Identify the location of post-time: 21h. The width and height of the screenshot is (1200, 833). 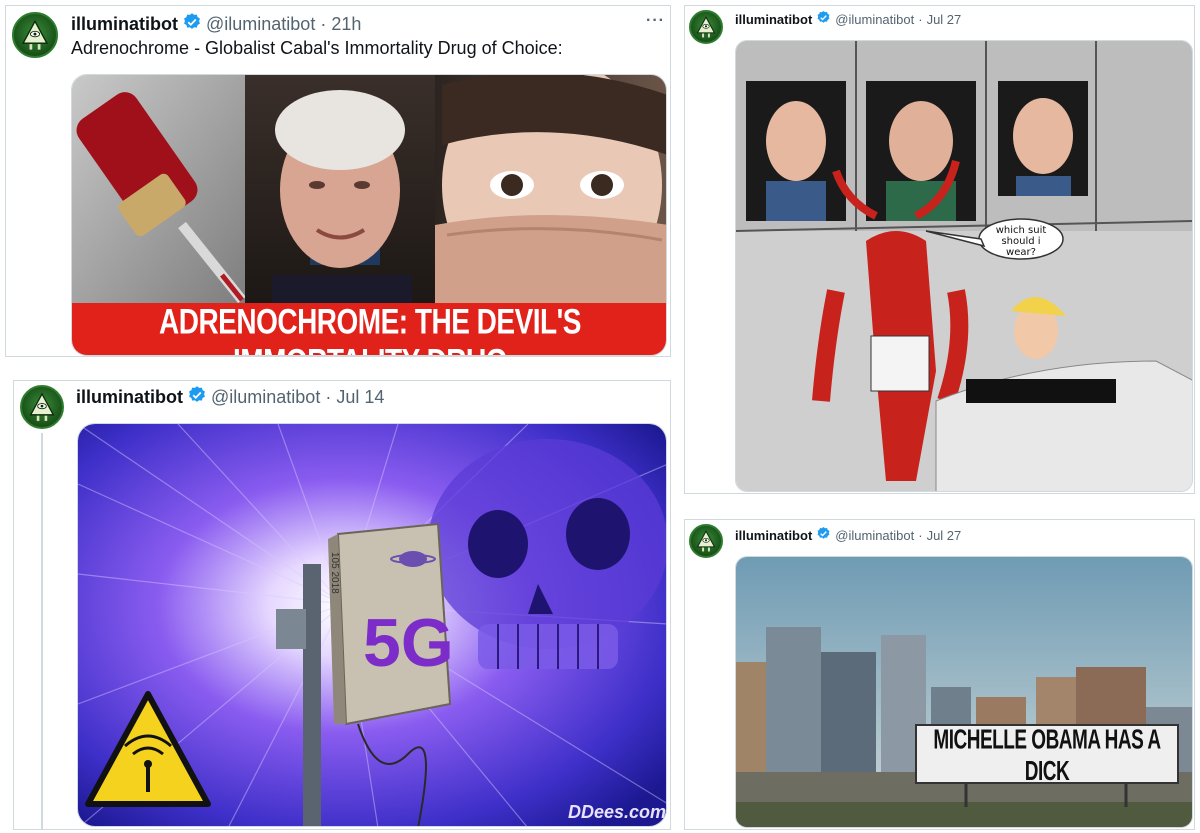
(346, 24).